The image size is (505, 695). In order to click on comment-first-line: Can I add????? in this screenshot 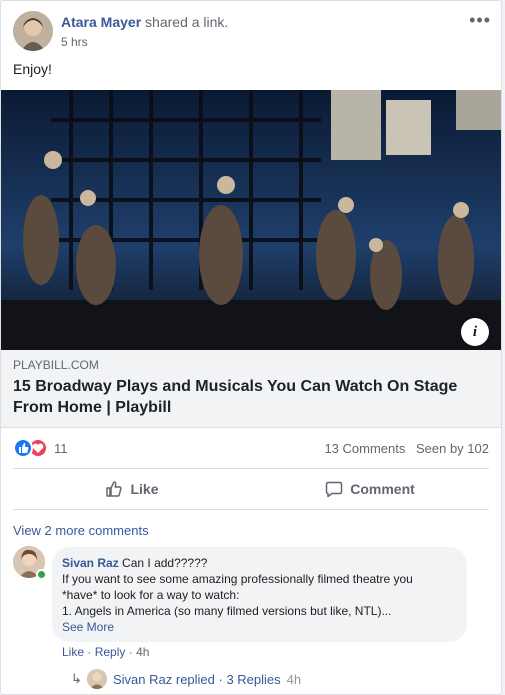, I will do `click(165, 563)`.